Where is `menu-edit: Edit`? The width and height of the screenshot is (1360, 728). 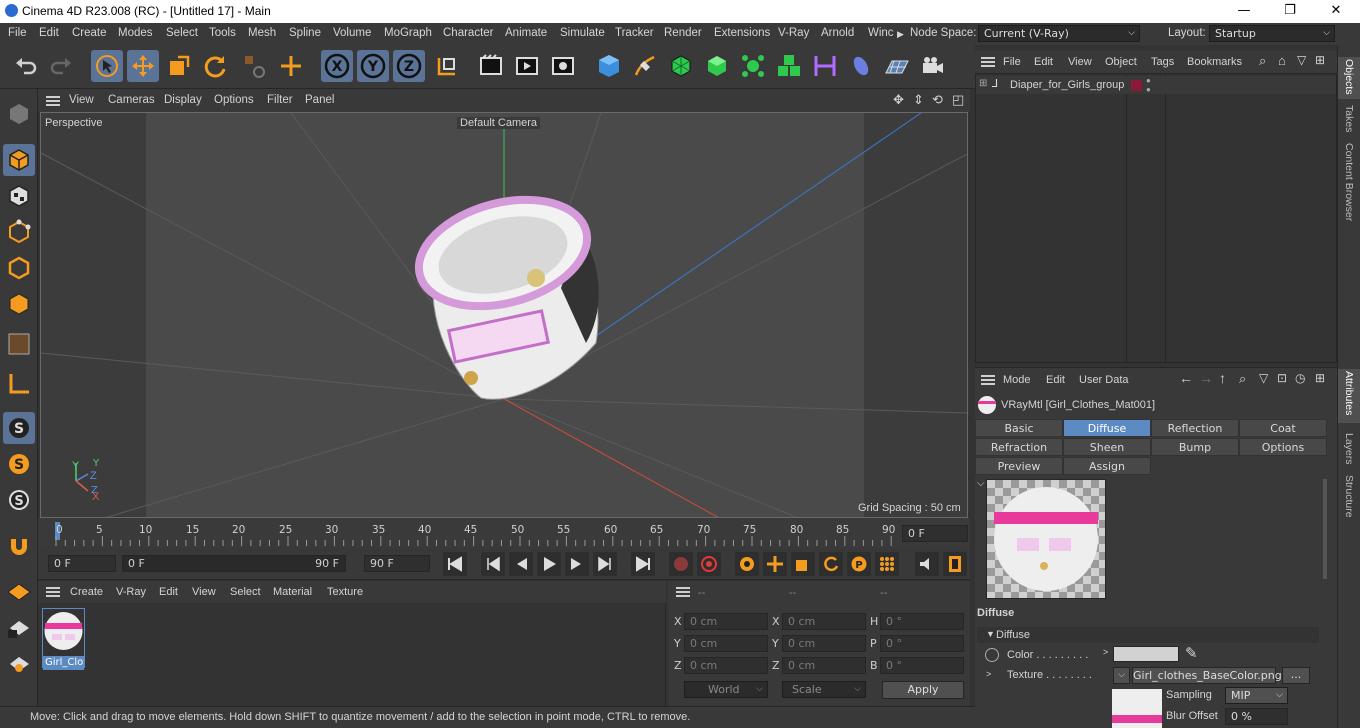 menu-edit: Edit is located at coordinates (49, 33).